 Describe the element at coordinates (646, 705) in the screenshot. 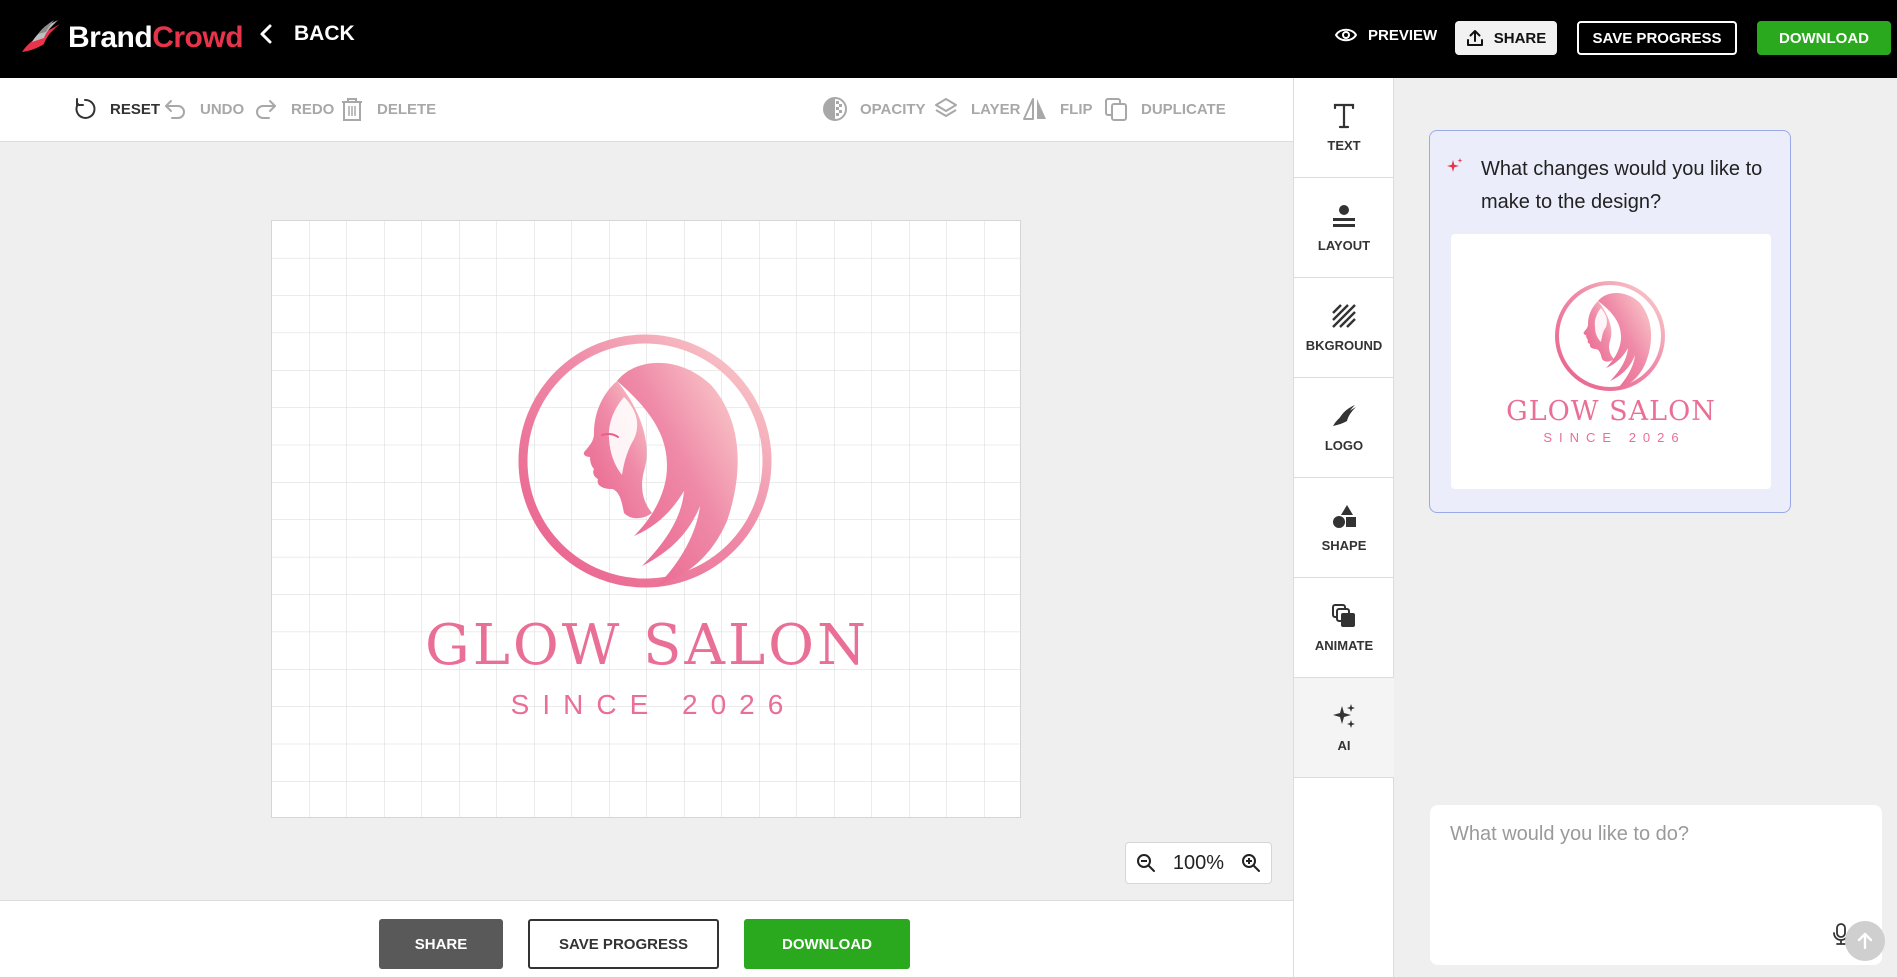

I see `design-subtitle-text: SINCE 2026` at that location.